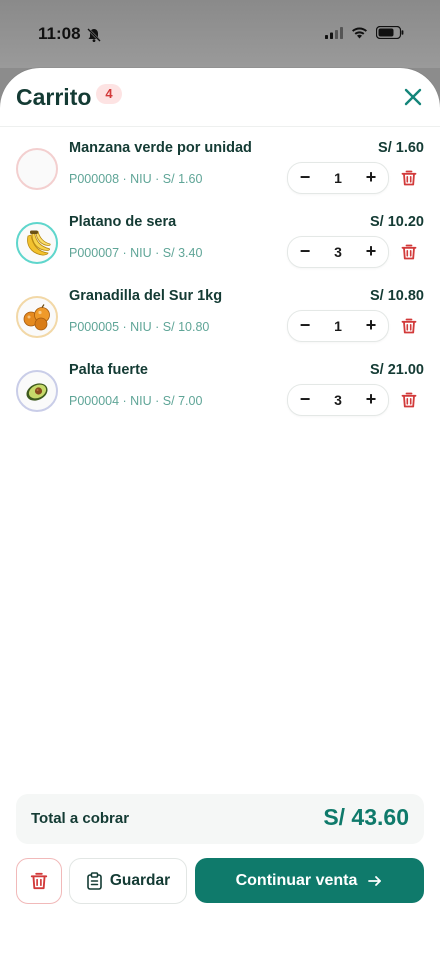  I want to click on total-label: Total a cobrar, so click(80, 818).